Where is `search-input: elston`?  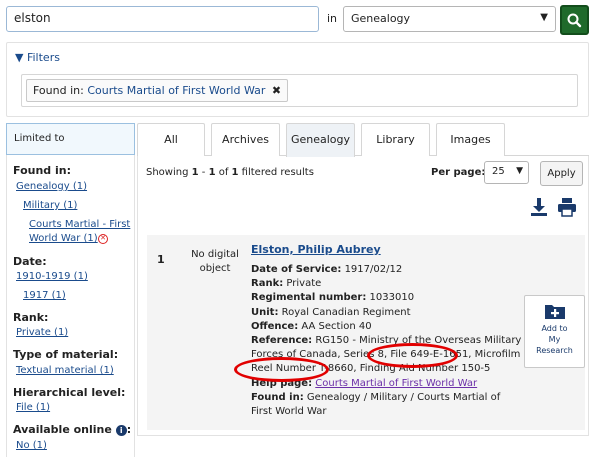 search-input: elston is located at coordinates (162, 19).